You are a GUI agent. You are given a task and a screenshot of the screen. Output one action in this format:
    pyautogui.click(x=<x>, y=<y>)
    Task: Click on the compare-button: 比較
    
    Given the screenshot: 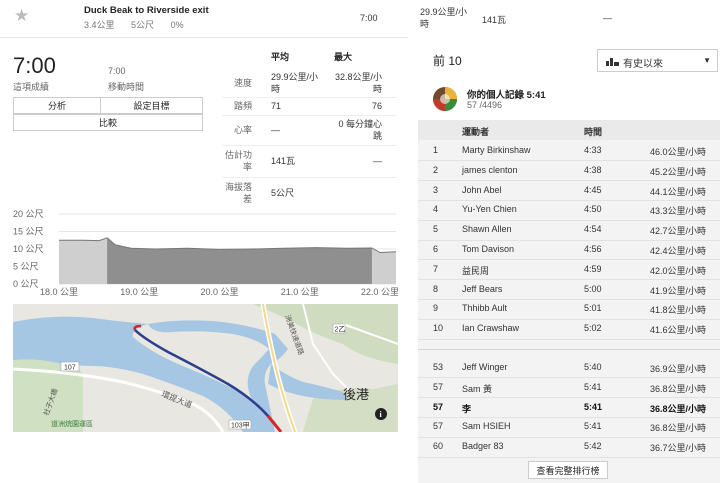 What is the action you would take?
    pyautogui.click(x=108, y=122)
    